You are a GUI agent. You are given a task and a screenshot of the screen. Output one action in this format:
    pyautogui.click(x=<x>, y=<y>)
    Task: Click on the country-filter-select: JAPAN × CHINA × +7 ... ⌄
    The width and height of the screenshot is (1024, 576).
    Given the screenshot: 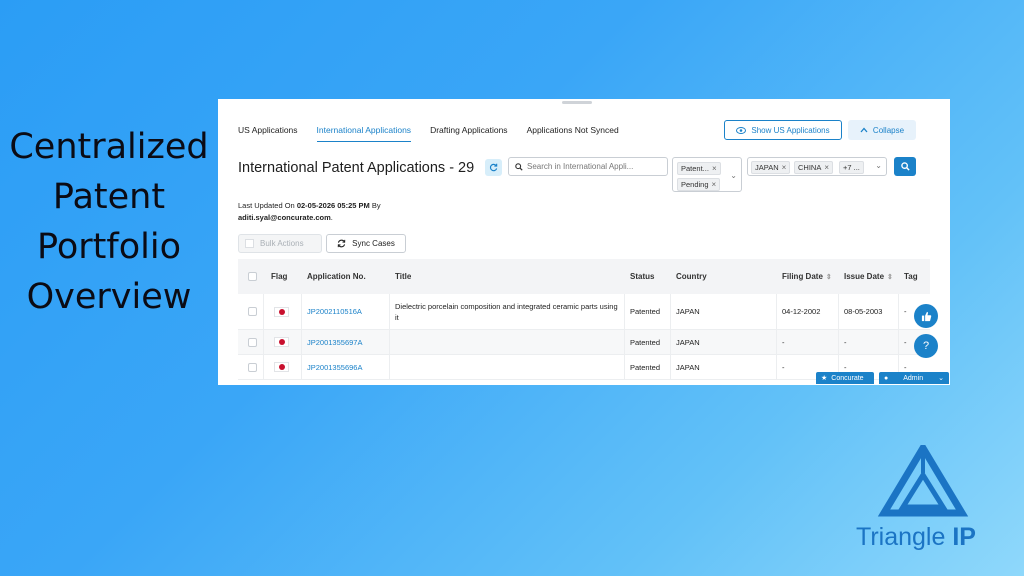 What is the action you would take?
    pyautogui.click(x=817, y=166)
    